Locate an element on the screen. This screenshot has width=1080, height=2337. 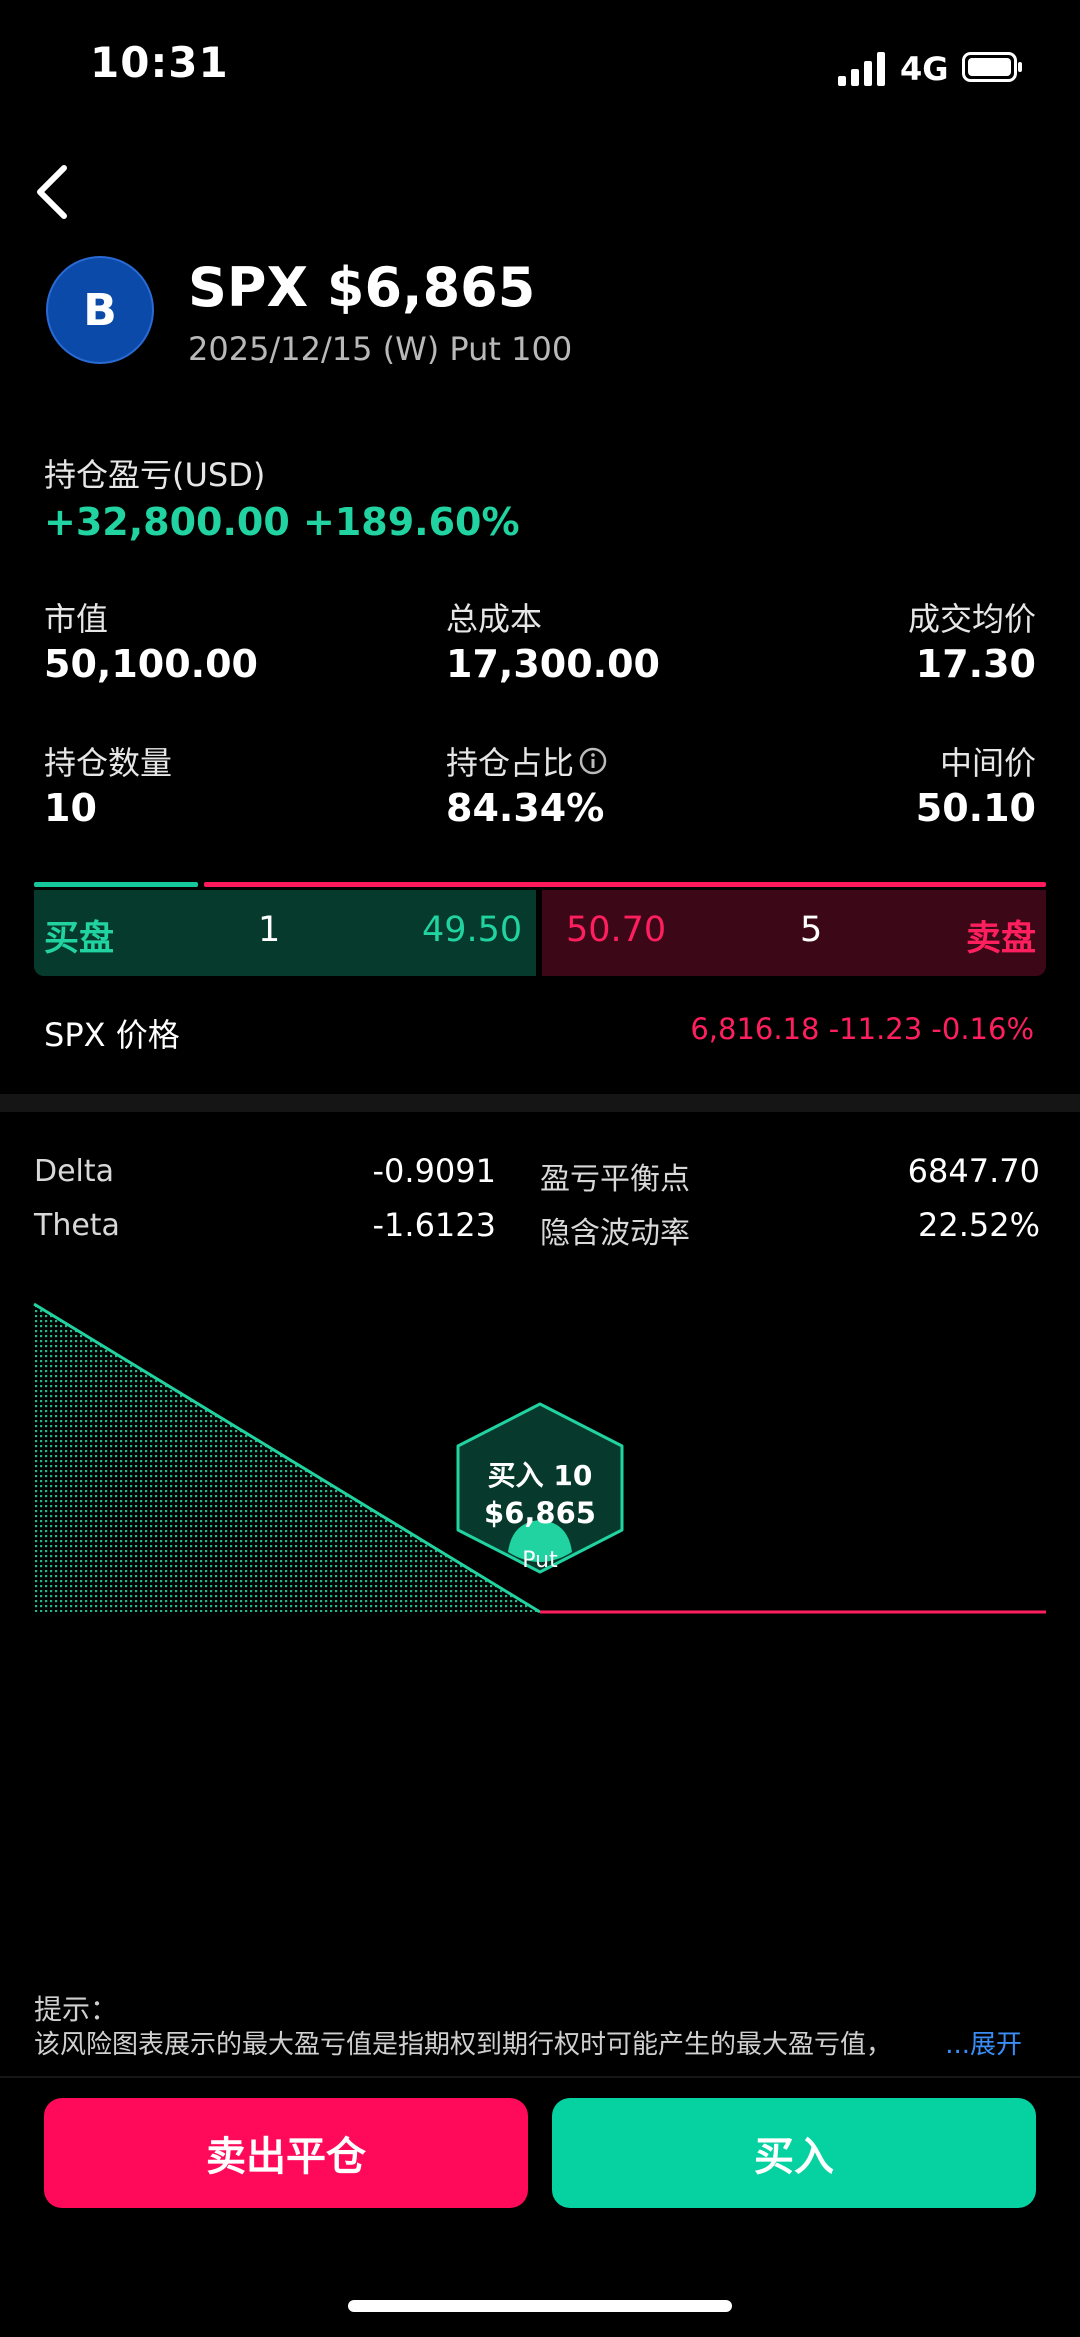
bid-size: 1 is located at coordinates (269, 930).